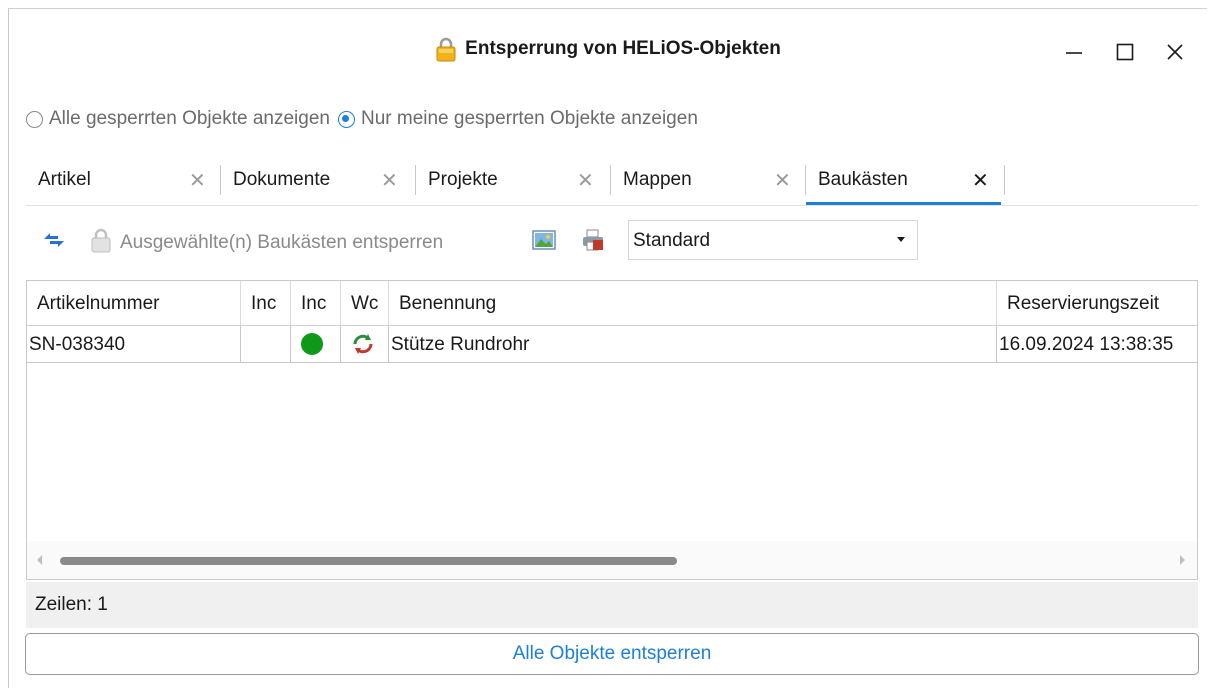 This screenshot has height=689, width=1208. What do you see at coordinates (39, 560) in the screenshot?
I see `scroll-left-icon` at bounding box center [39, 560].